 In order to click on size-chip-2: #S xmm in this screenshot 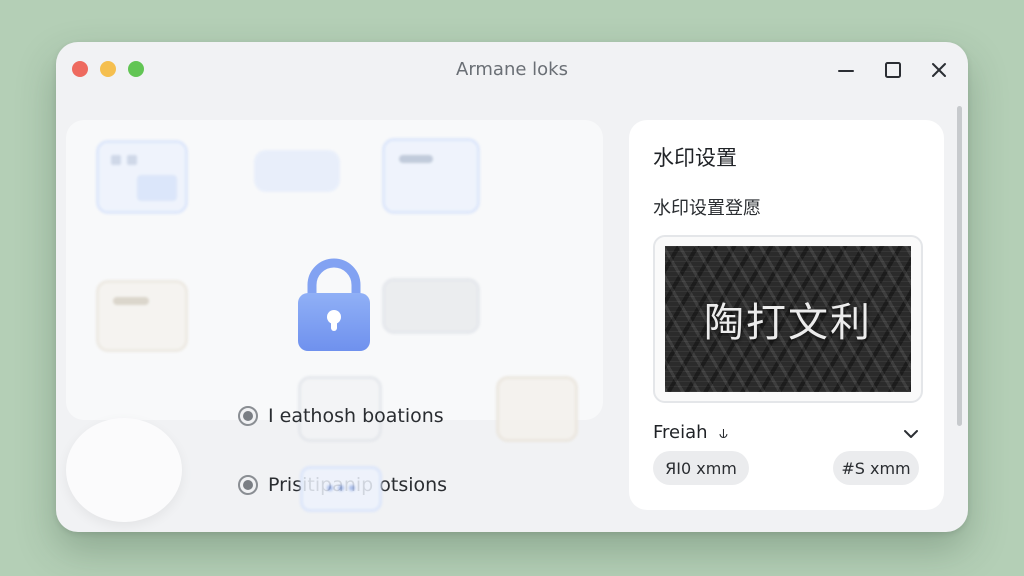, I will do `click(876, 468)`.